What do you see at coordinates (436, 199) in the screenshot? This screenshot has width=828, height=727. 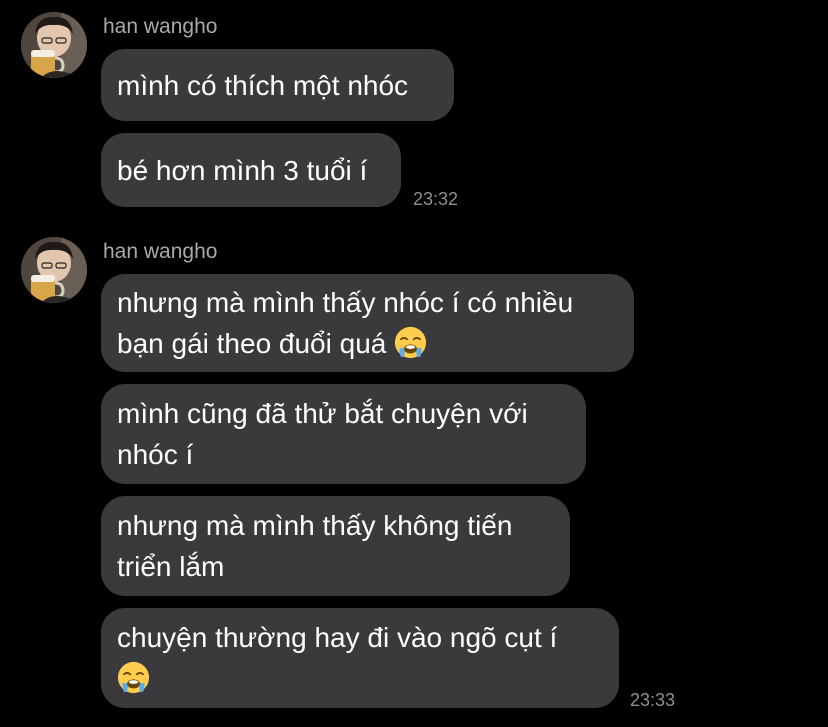 I see `message-timestamp: 23:32` at bounding box center [436, 199].